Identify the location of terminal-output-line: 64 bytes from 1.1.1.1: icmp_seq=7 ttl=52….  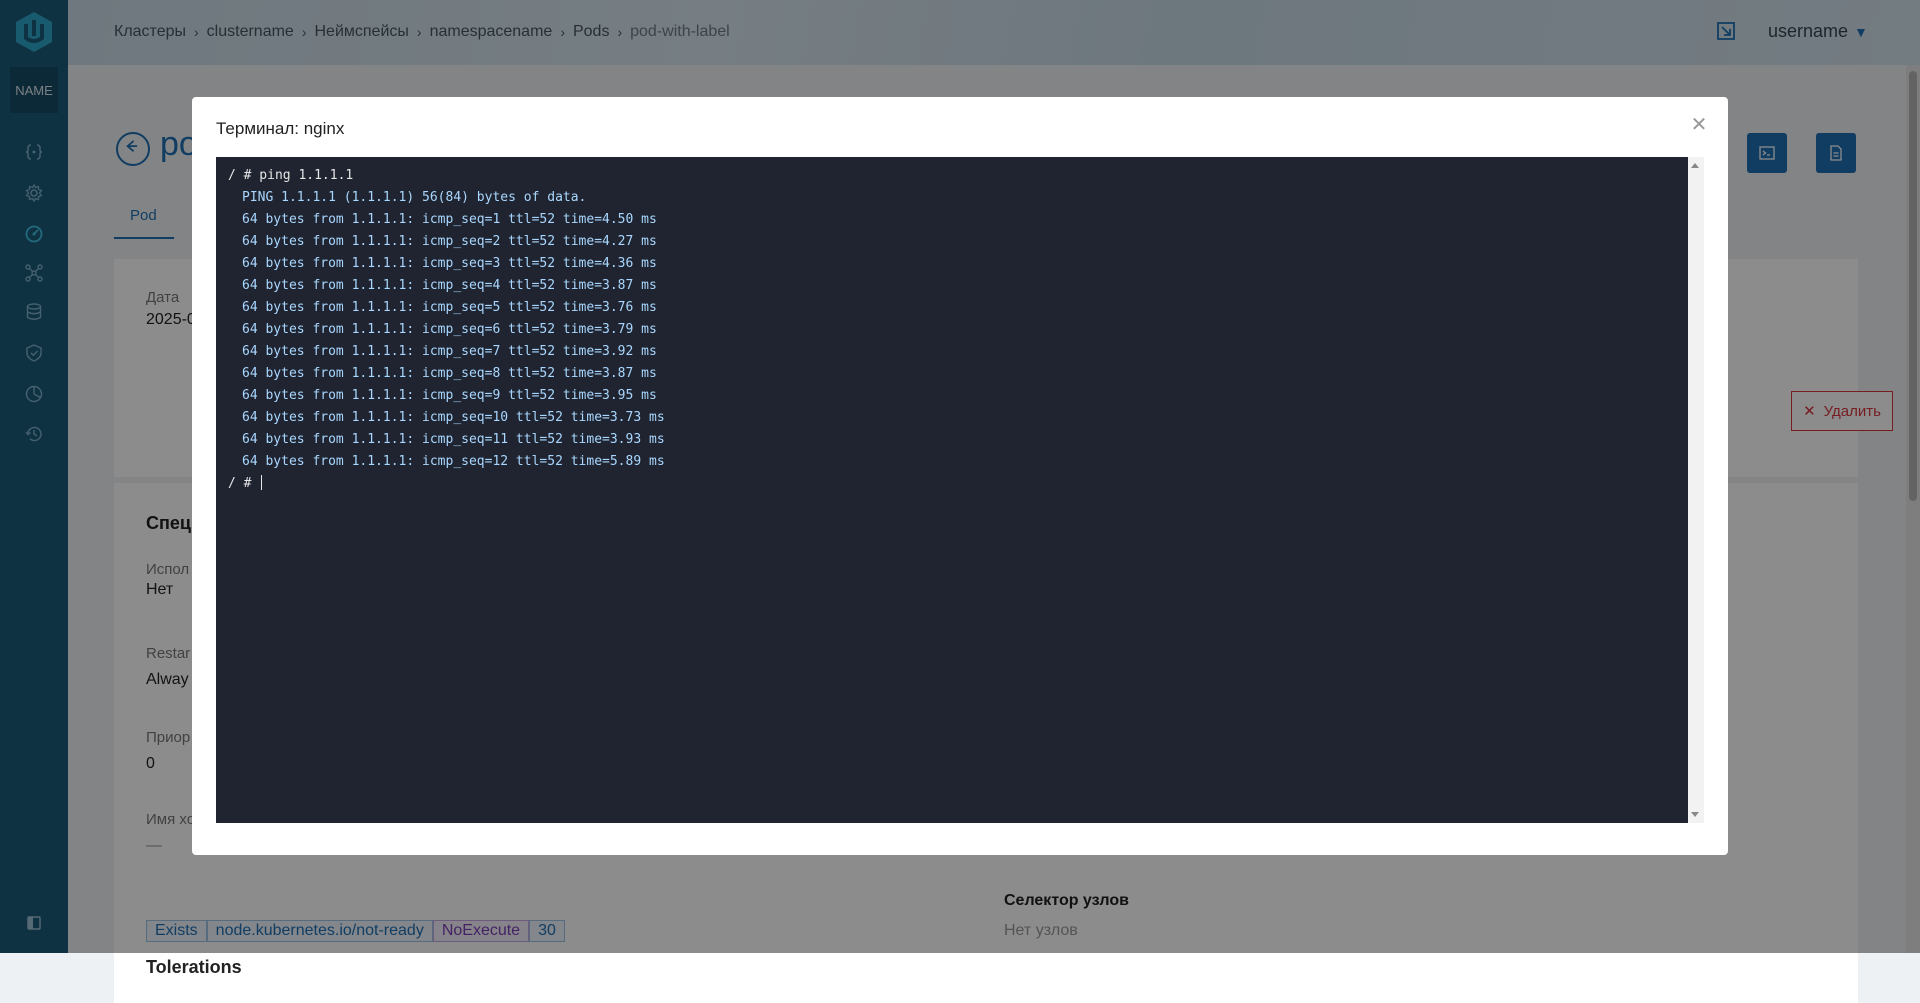
(449, 351).